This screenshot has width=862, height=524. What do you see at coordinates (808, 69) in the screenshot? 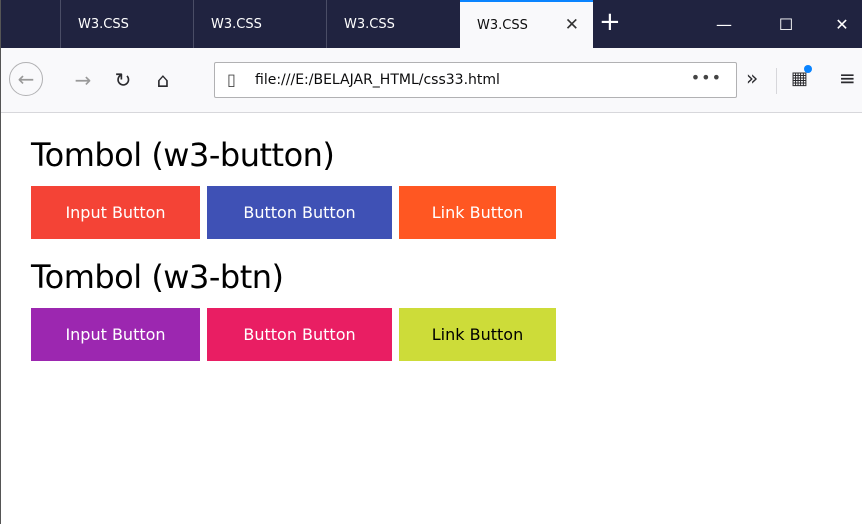
I see `notification-dot` at bounding box center [808, 69].